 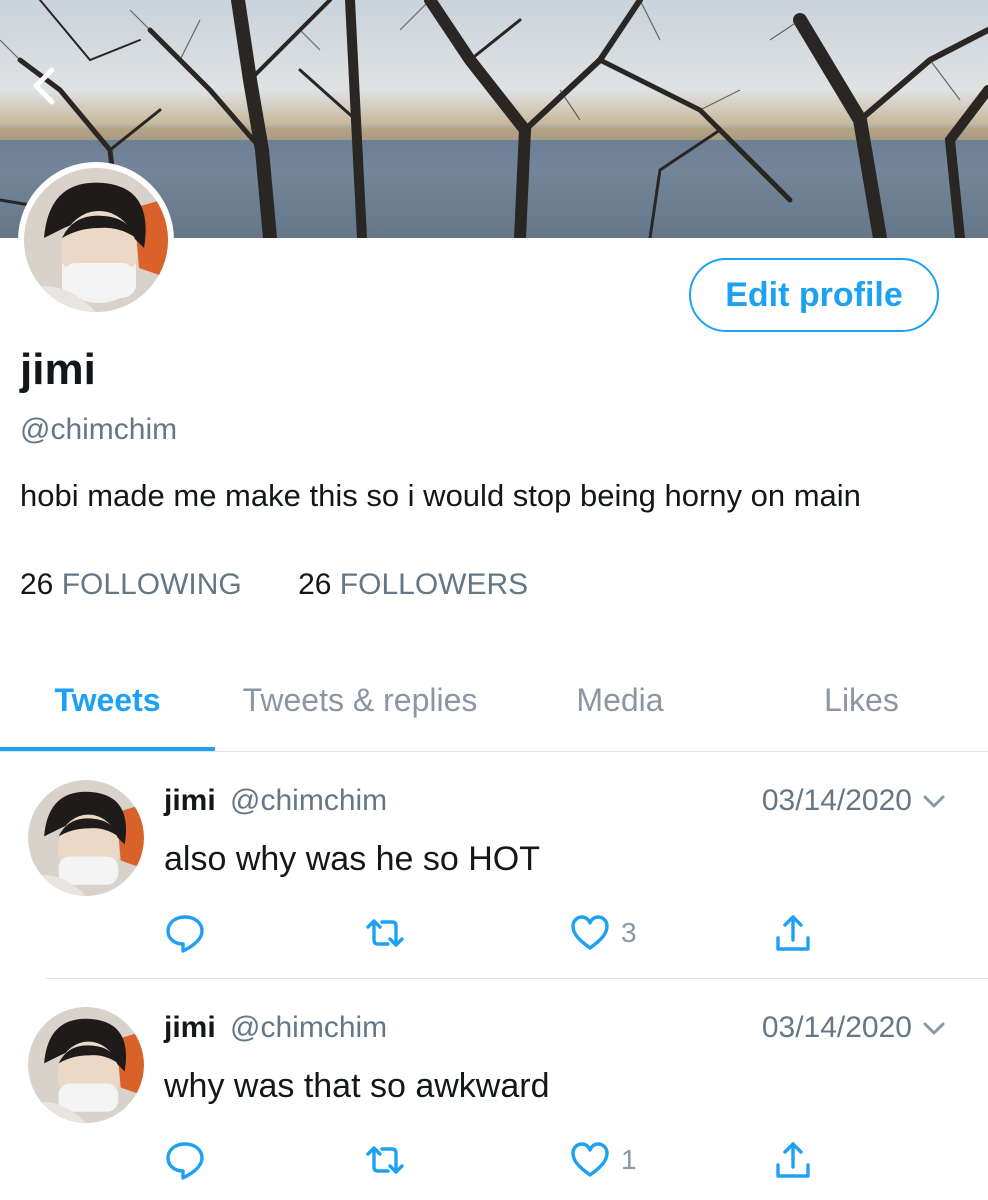 I want to click on tab-likes: Likes, so click(x=861, y=700).